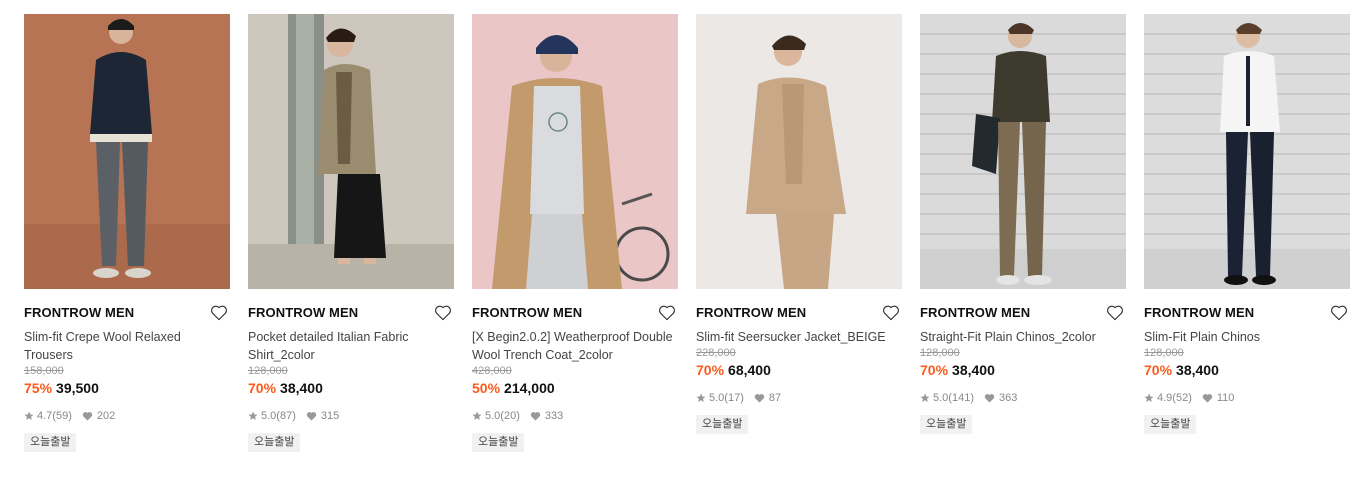  What do you see at coordinates (1247, 337) in the screenshot?
I see `product-title: Slim-Fit Plain Chinos` at bounding box center [1247, 337].